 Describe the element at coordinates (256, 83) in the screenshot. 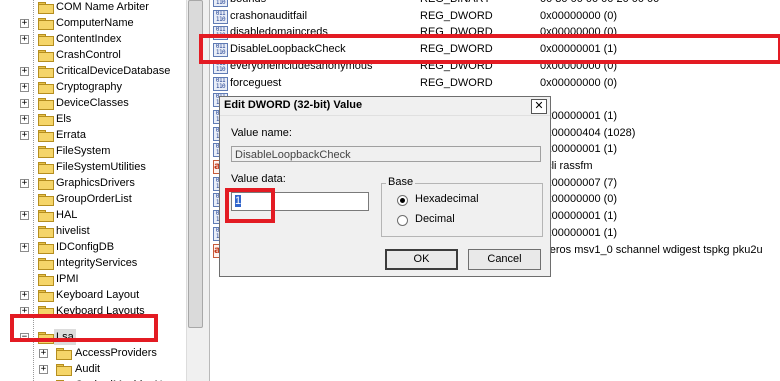

I see `value-name: forceguest` at that location.